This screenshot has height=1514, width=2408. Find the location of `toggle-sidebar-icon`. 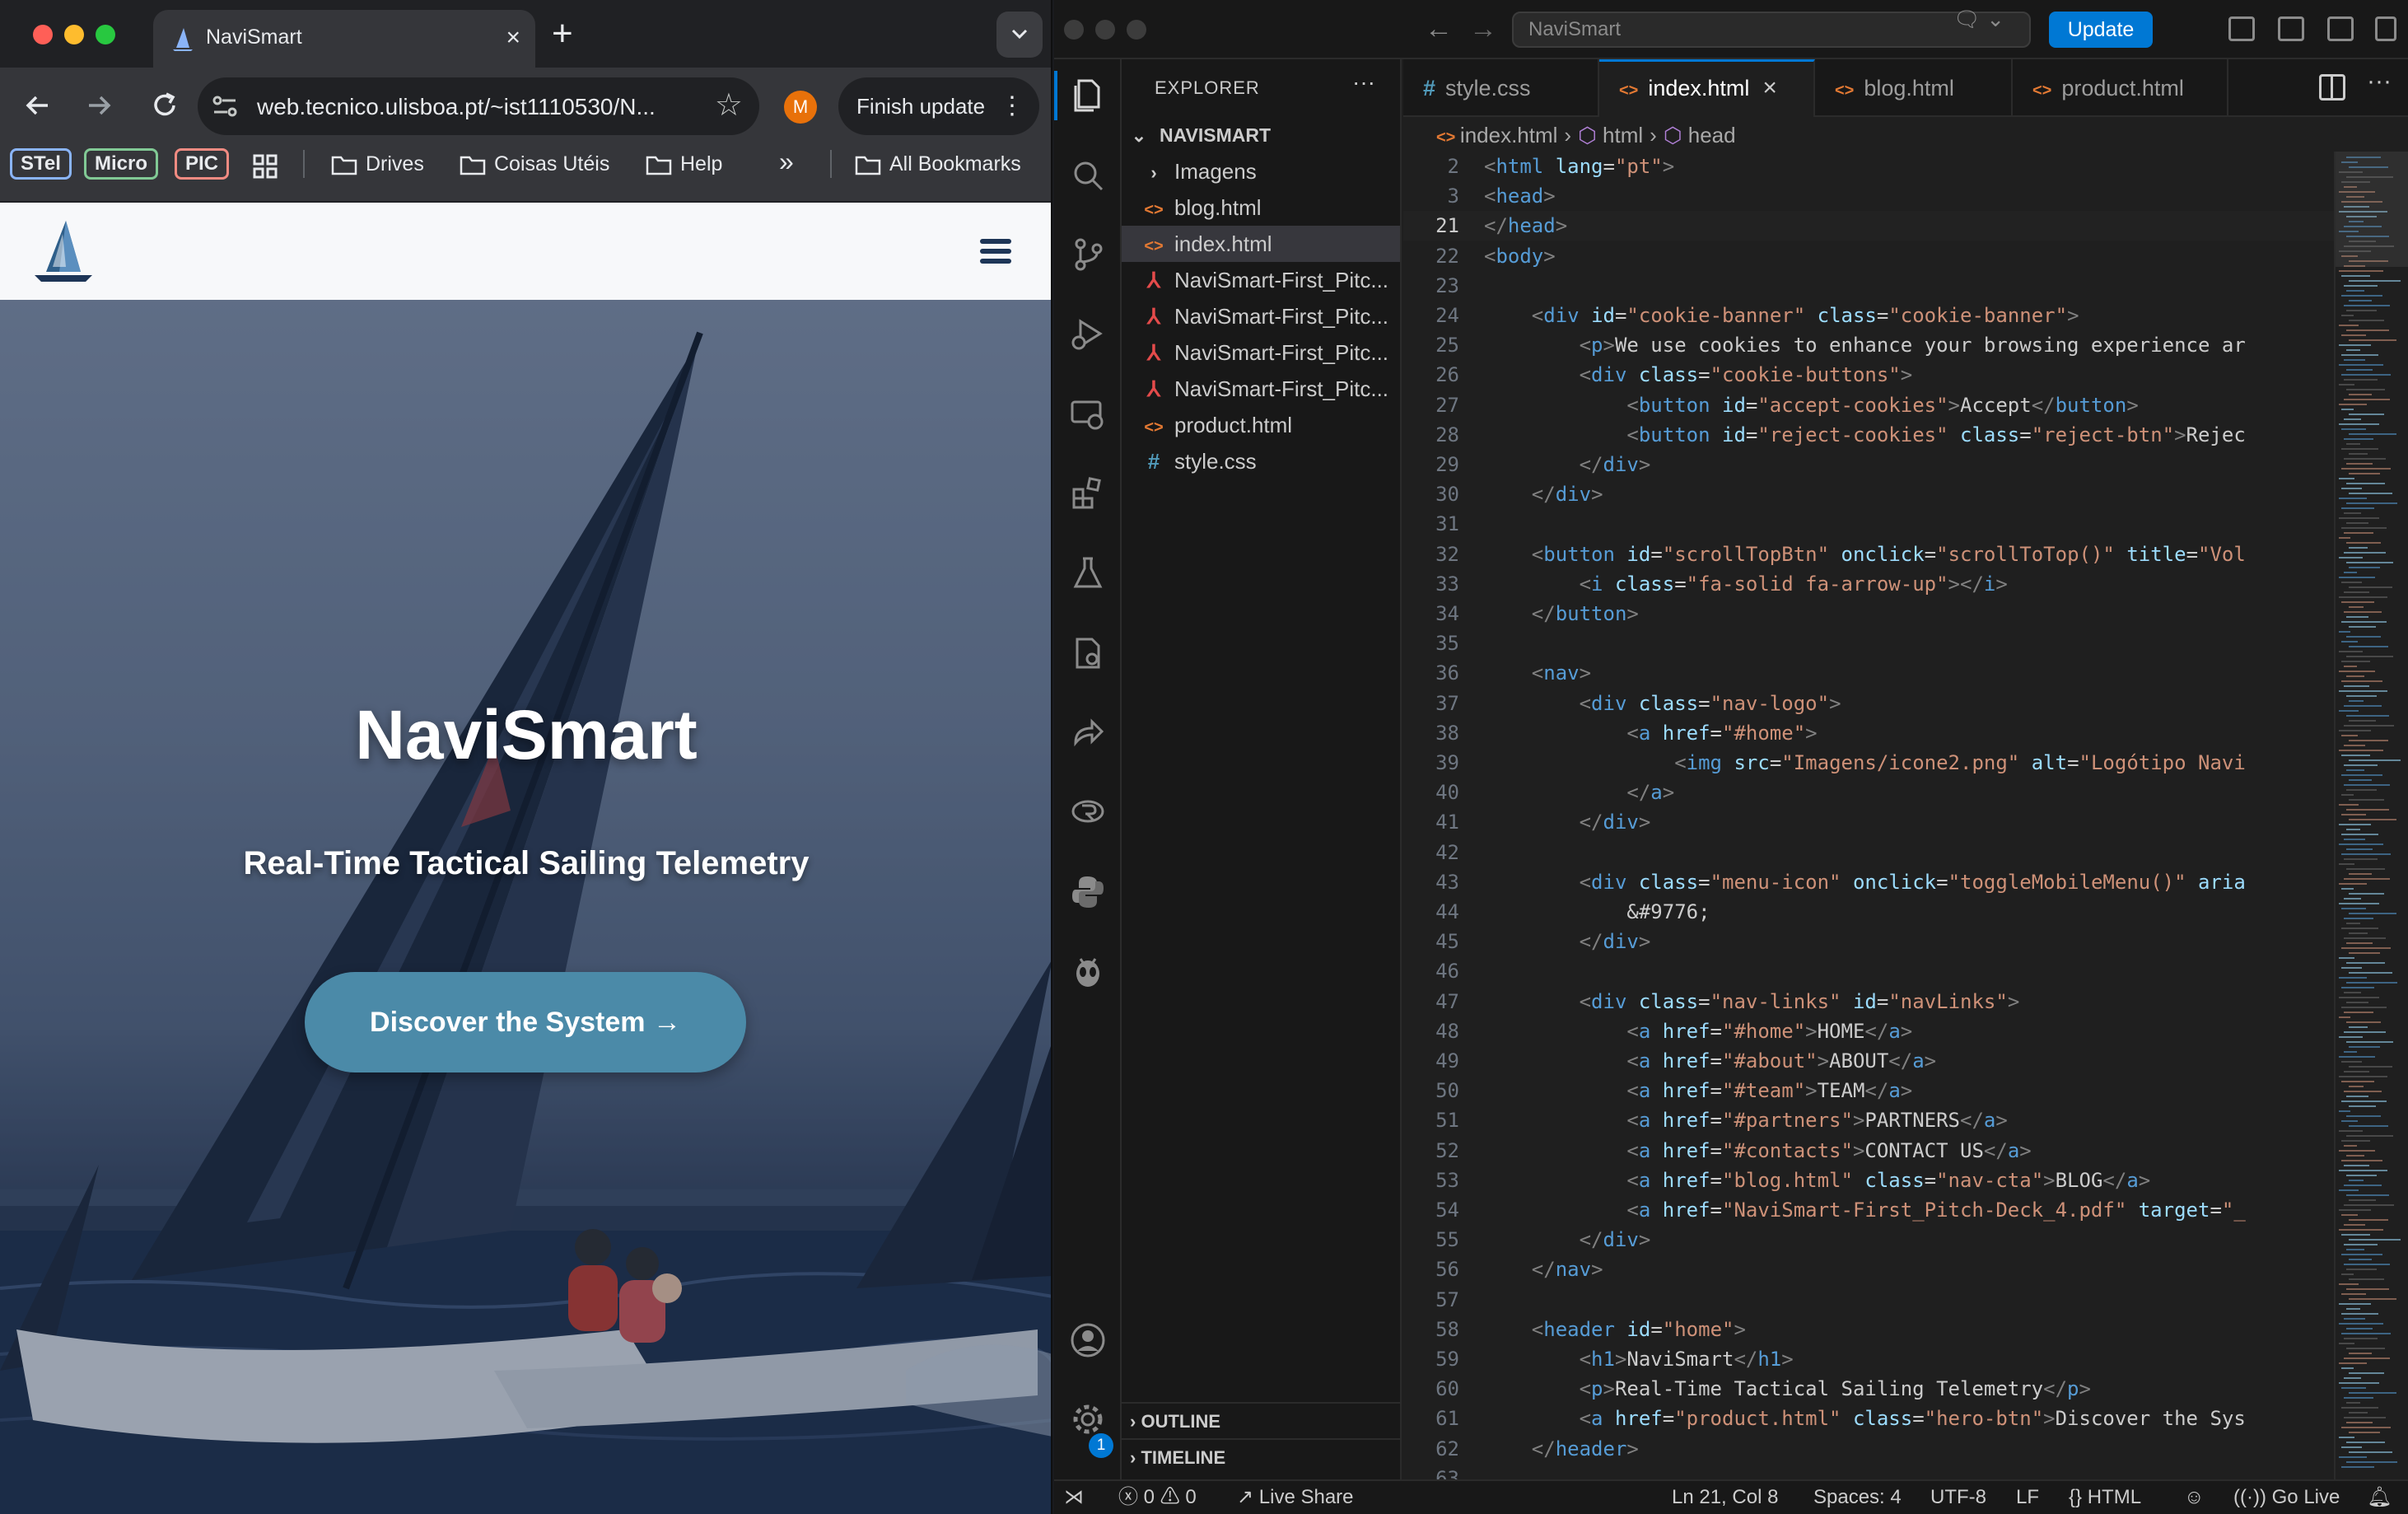

toggle-sidebar-icon is located at coordinates (2291, 28).